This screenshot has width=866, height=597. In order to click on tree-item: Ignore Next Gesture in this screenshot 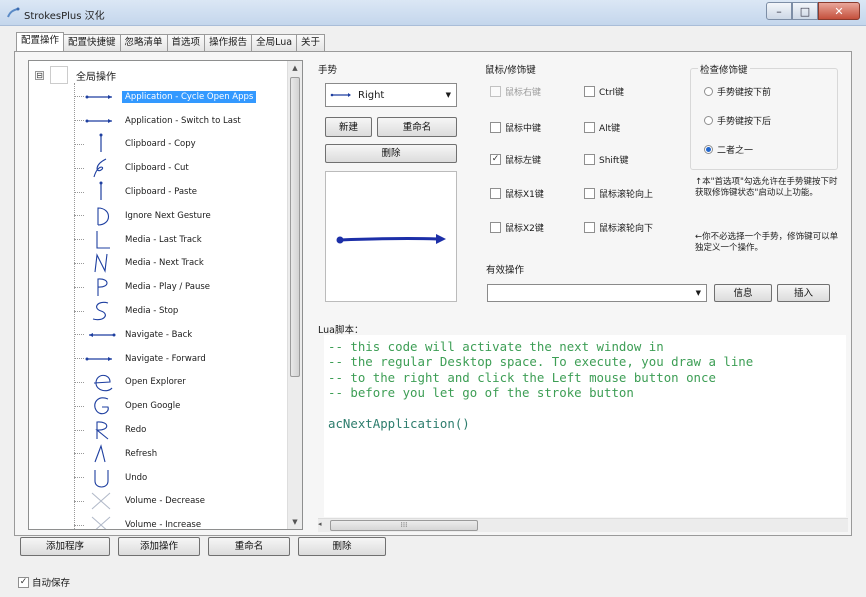, I will do `click(181, 216)`.